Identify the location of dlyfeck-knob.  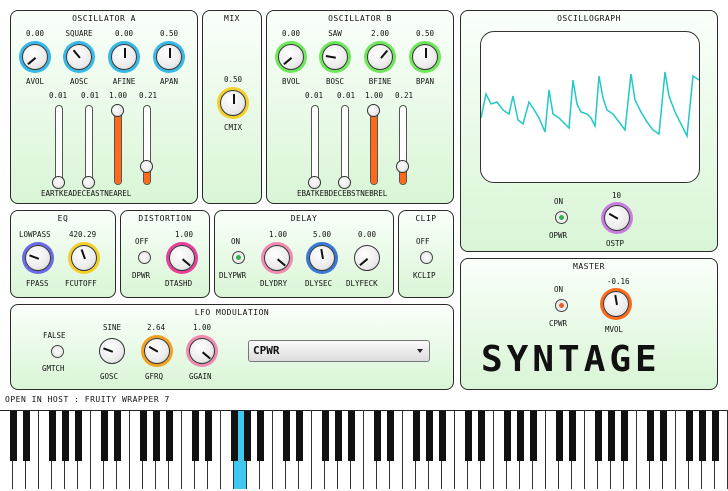
(367, 258).